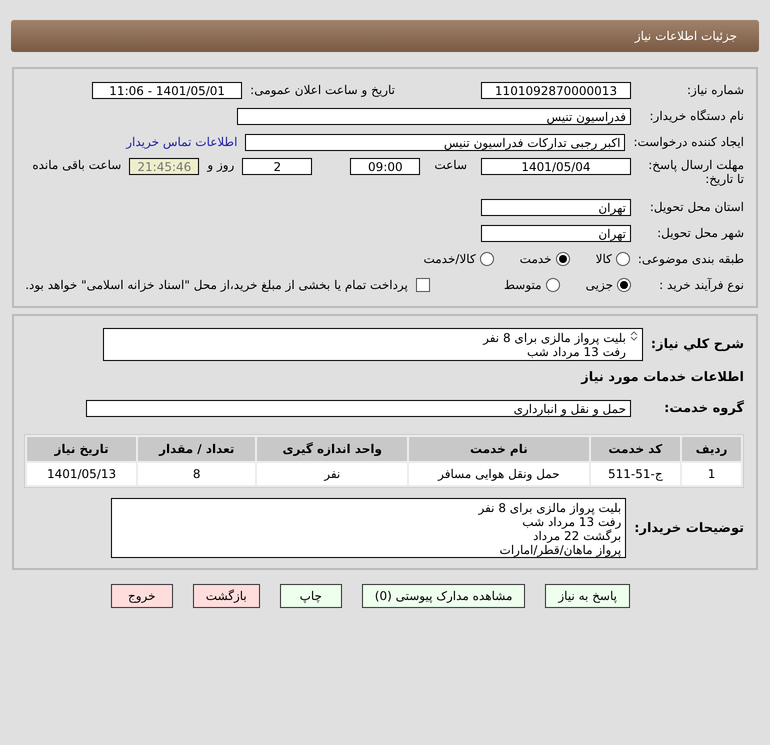 This screenshot has height=745, width=770. I want to click on radio-label: جزیی, so click(599, 285).